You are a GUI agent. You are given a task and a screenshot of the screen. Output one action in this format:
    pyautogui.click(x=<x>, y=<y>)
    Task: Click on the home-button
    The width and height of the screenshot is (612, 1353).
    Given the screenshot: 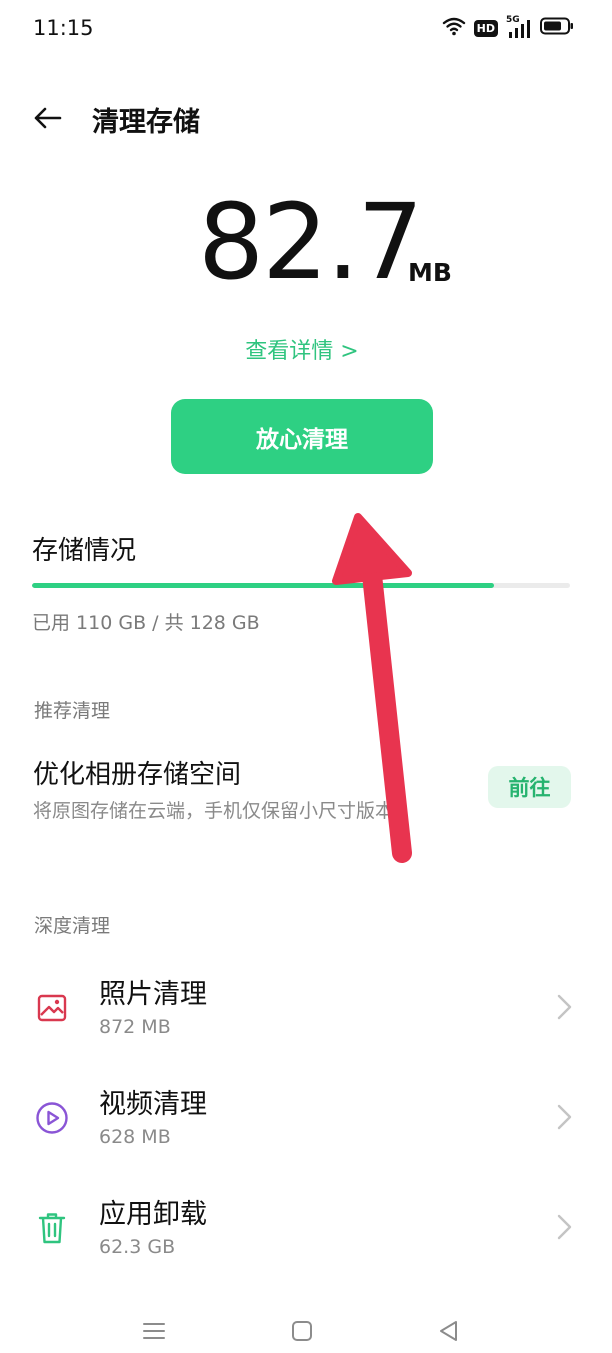 What is the action you would take?
    pyautogui.click(x=302, y=1331)
    